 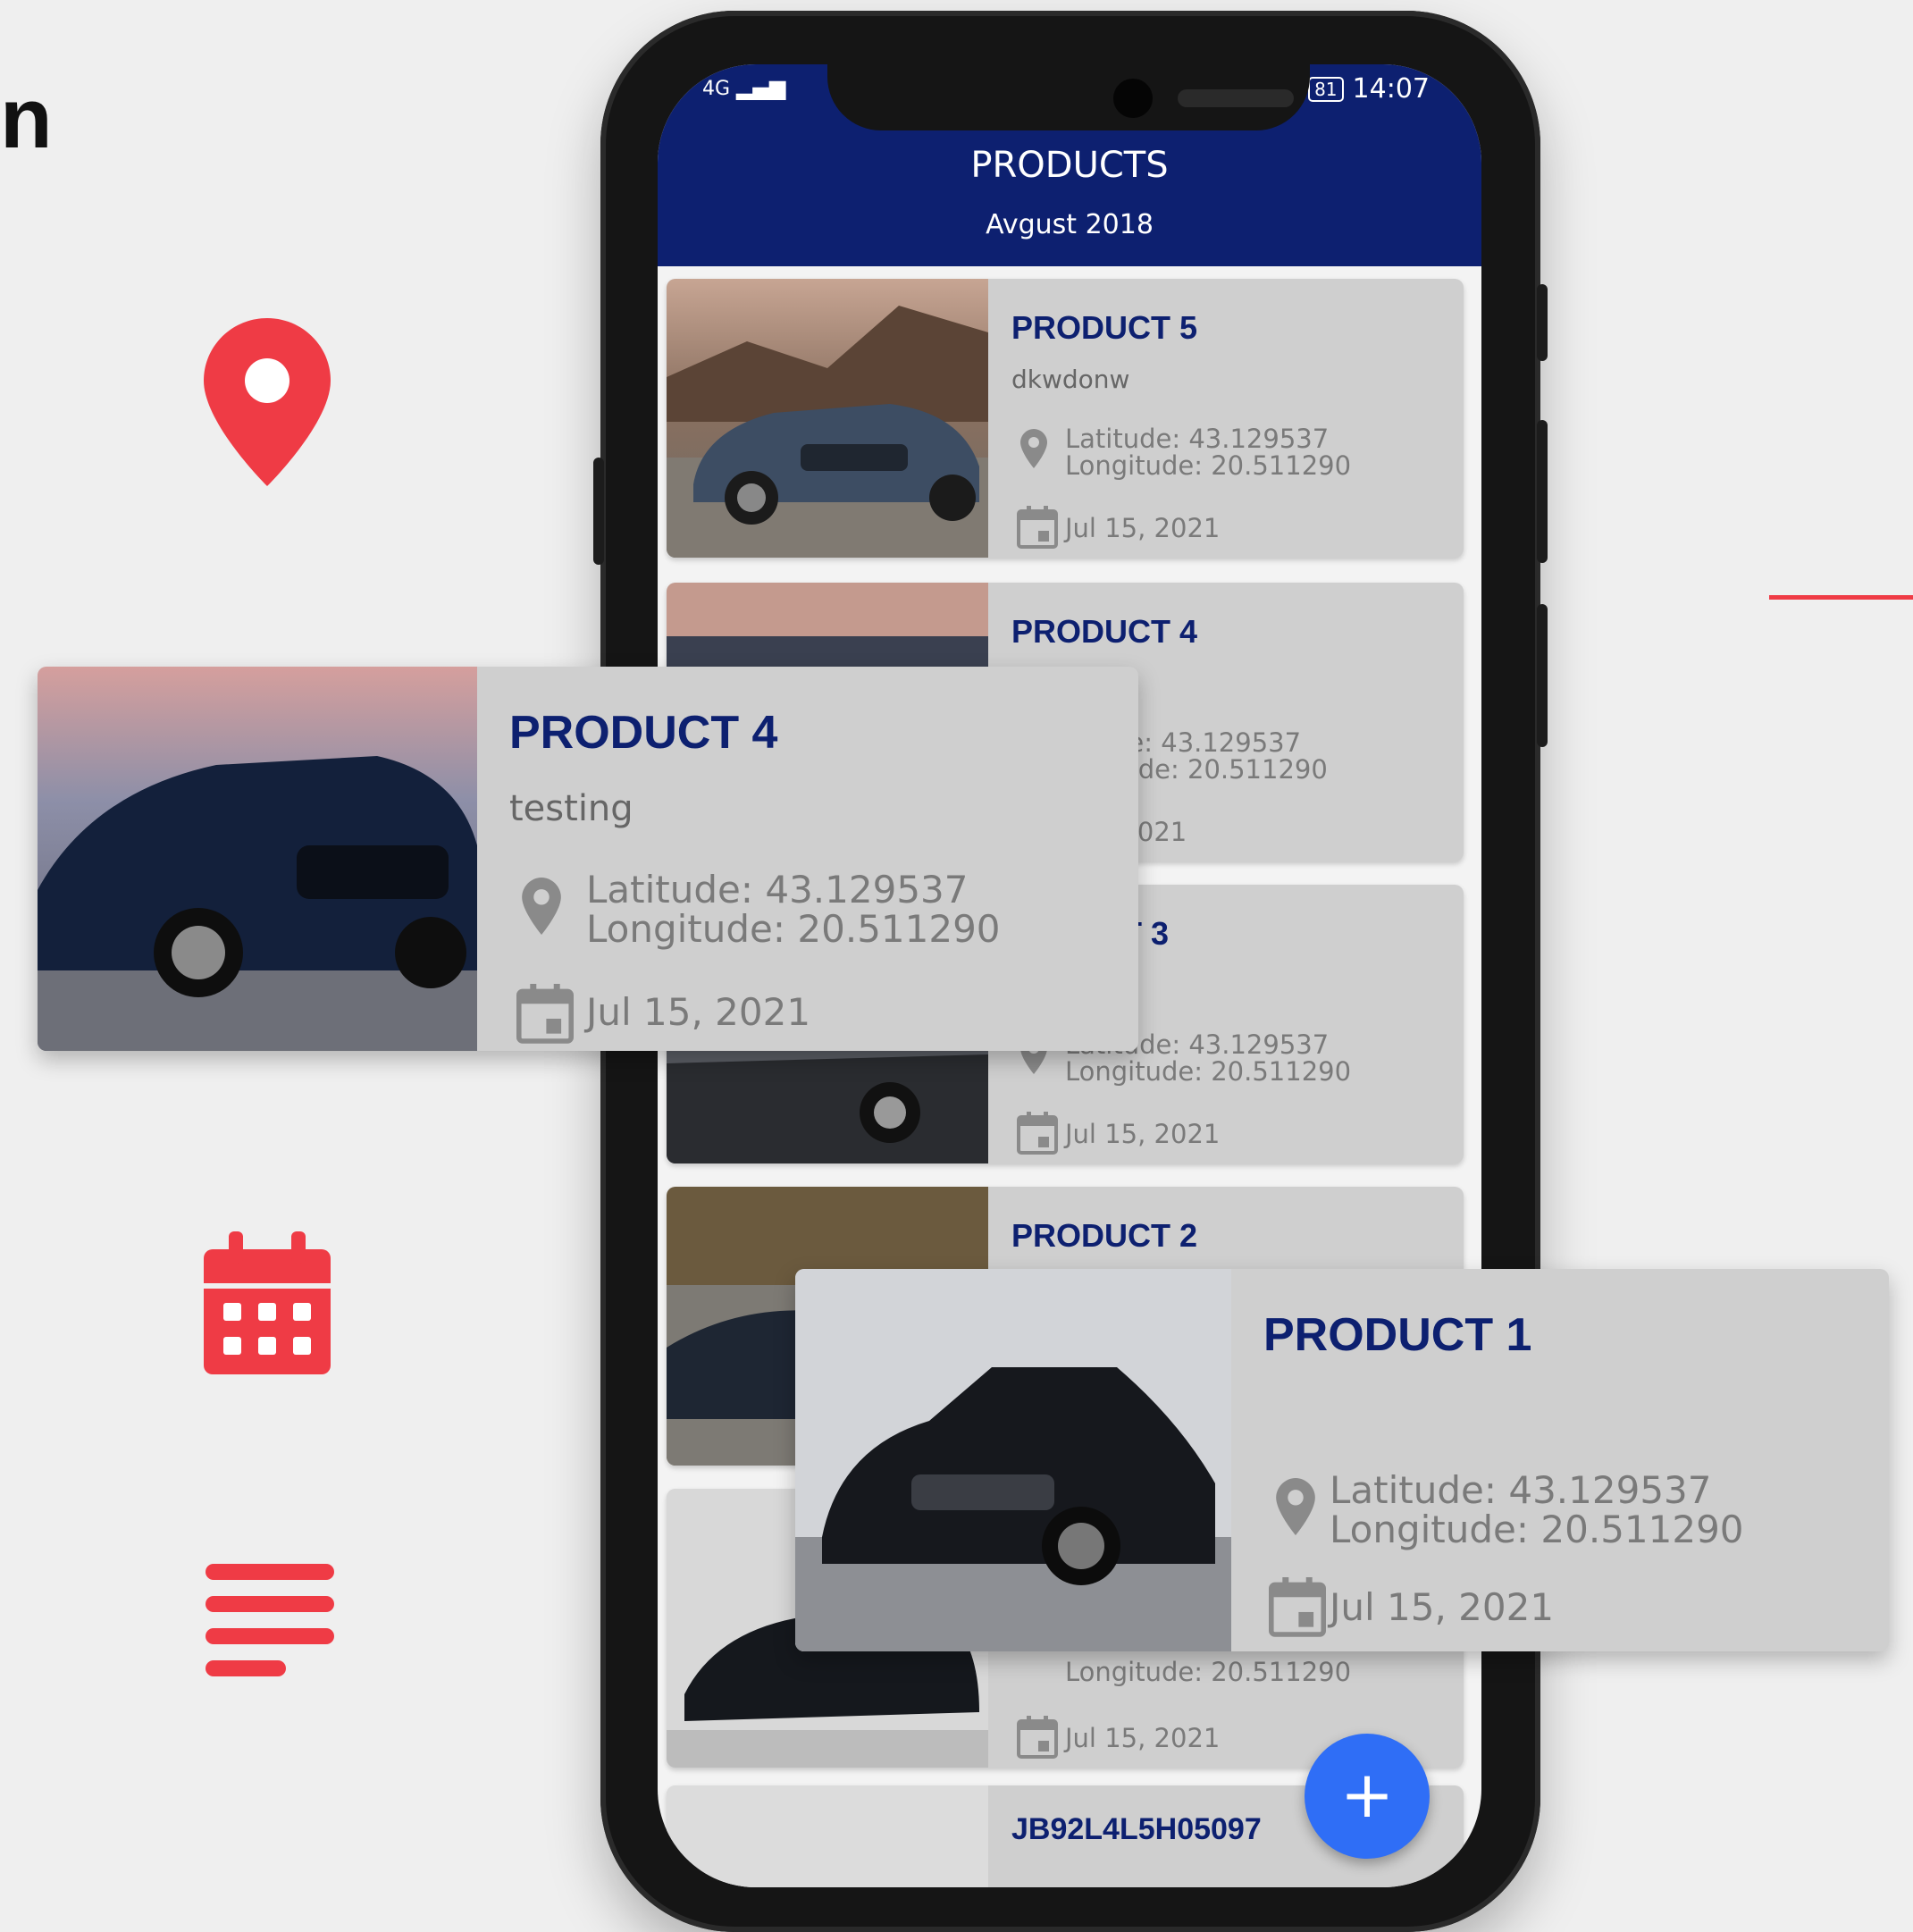 I want to click on app-title: PRODUCTS, so click(x=1069, y=165).